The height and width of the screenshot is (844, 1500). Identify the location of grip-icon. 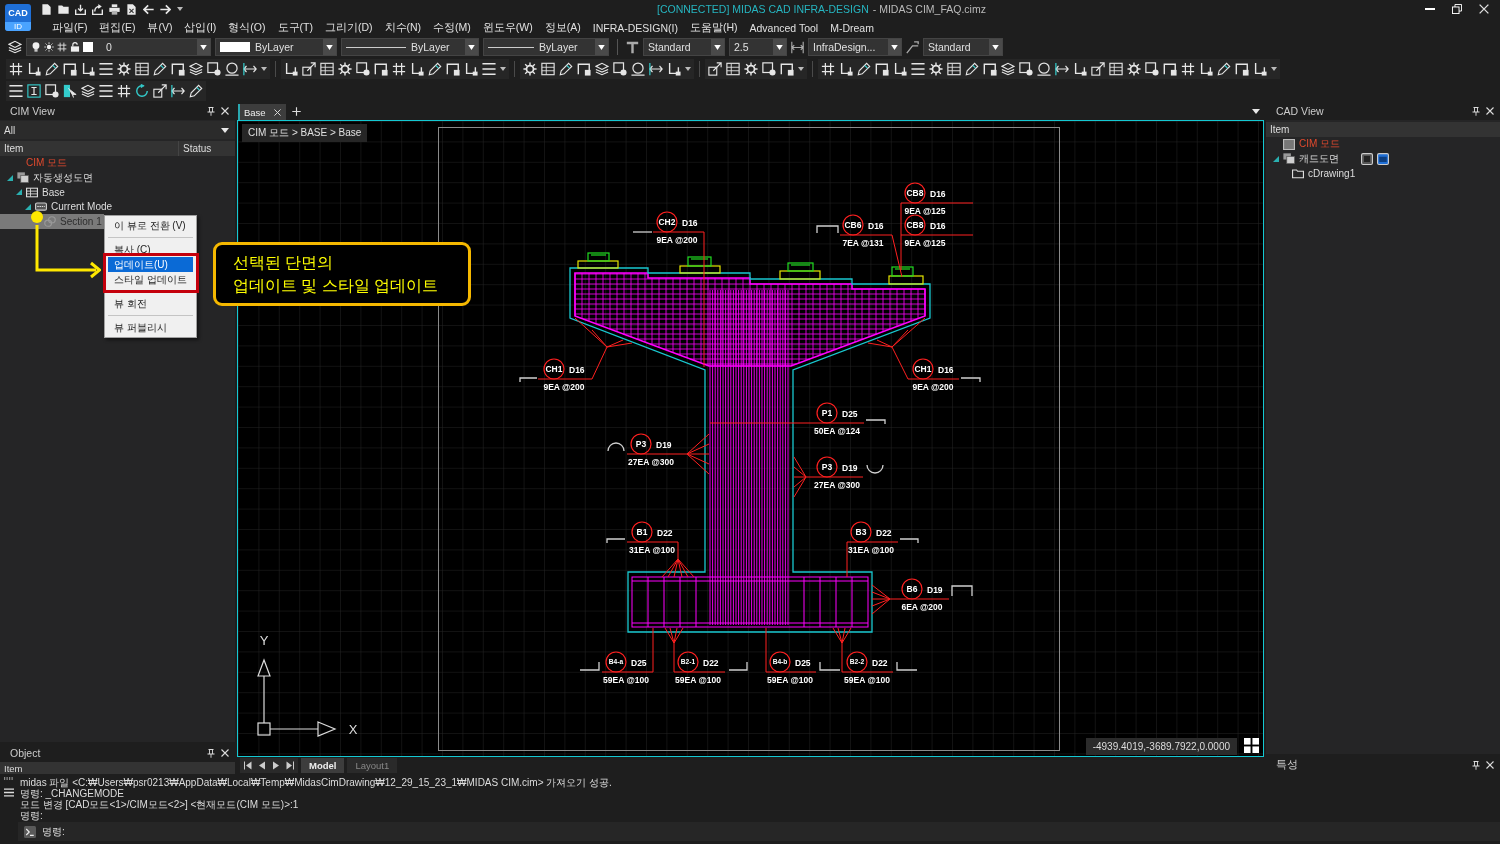
(9, 778).